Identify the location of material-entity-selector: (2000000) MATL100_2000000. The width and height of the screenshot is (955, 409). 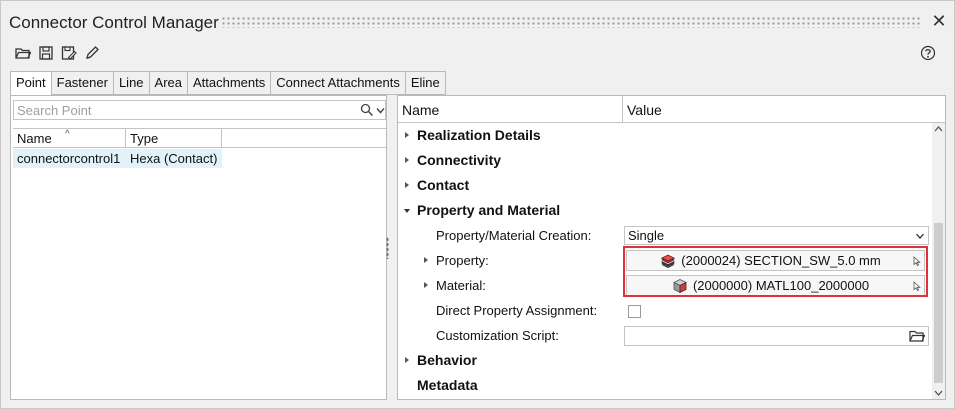
(775, 285).